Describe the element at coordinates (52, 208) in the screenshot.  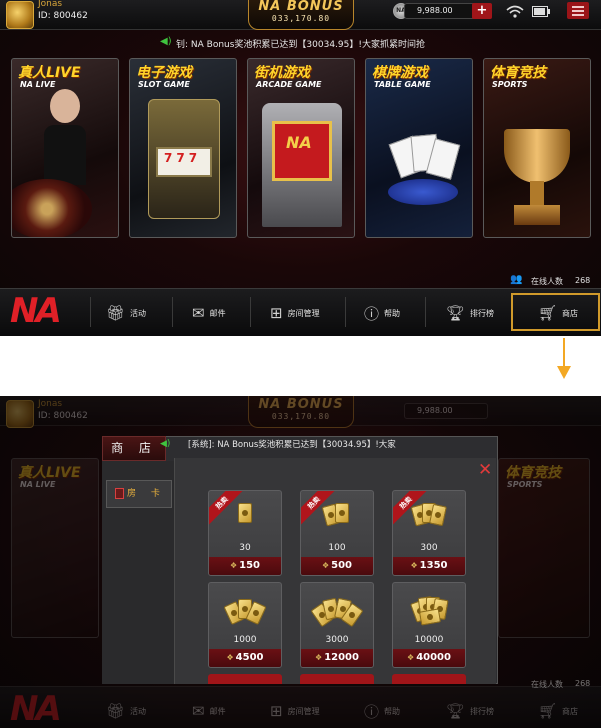
I see `roulette-wheel` at that location.